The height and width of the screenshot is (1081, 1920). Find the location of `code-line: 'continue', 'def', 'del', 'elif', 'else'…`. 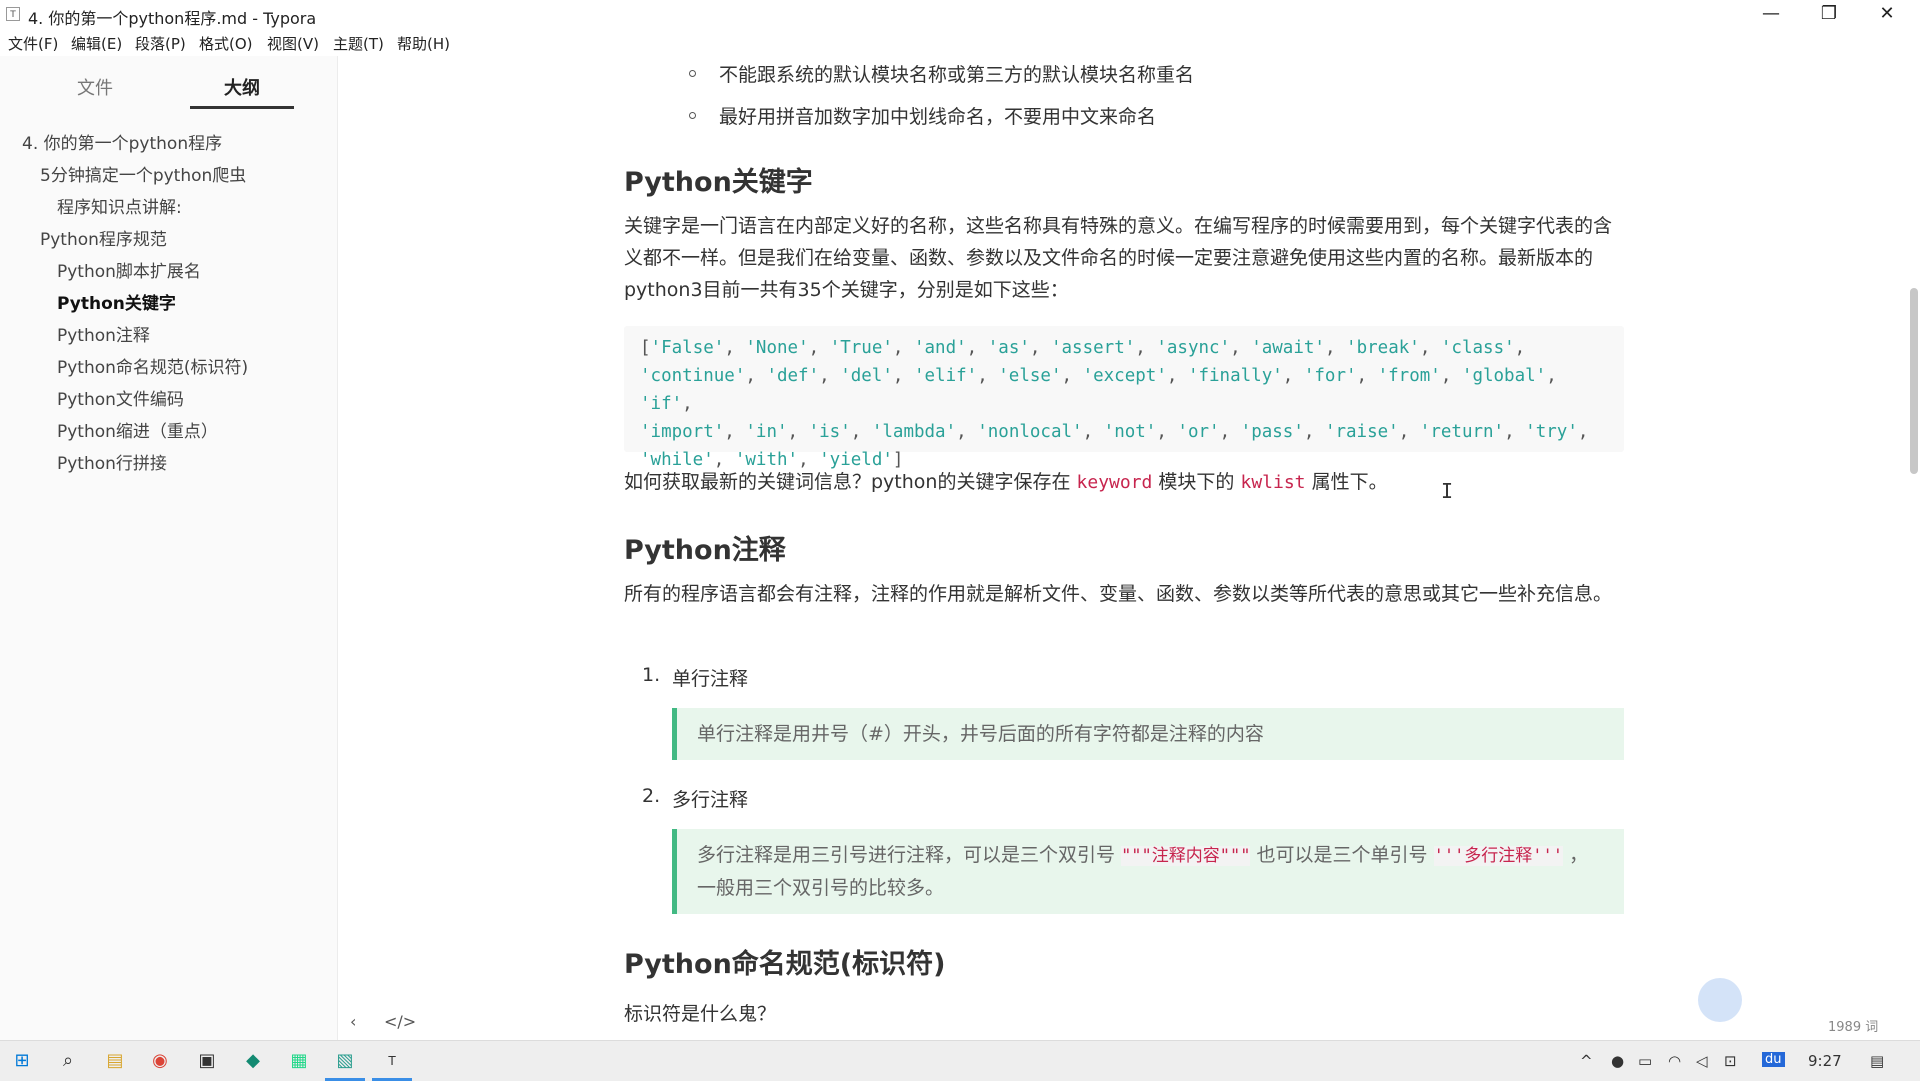

code-line: 'continue', 'def', 'del', 'elif', 'else'… is located at coordinates (1098, 390).